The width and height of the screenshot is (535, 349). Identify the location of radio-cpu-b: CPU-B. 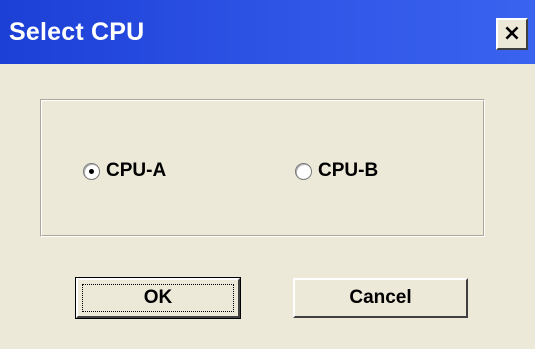
(336, 171).